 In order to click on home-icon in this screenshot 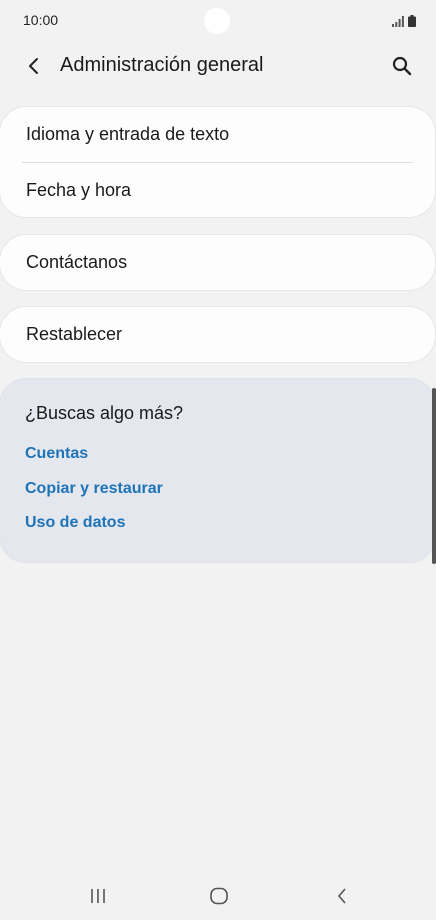, I will do `click(219, 896)`.